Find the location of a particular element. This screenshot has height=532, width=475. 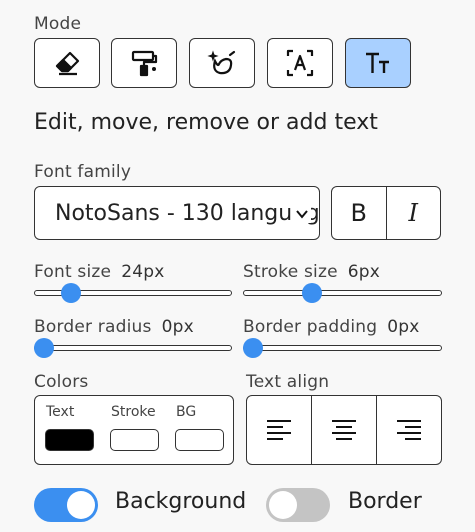

magic-mode-button is located at coordinates (222, 63).